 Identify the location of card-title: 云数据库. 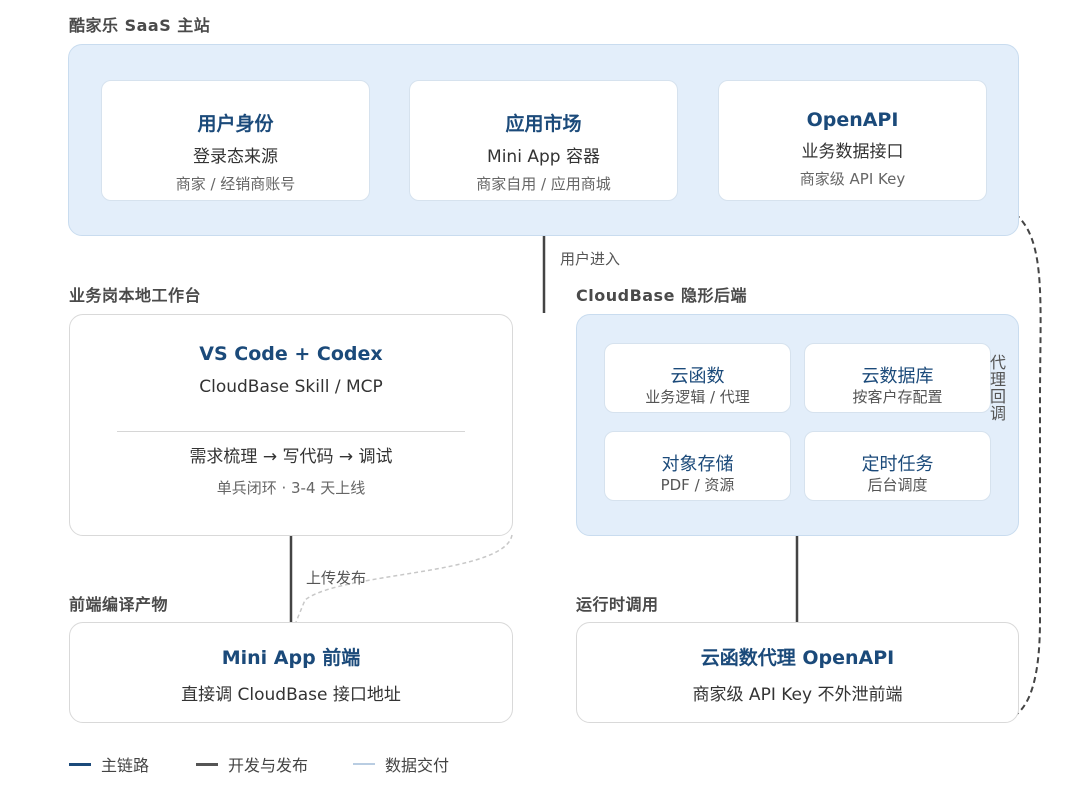
(897, 376).